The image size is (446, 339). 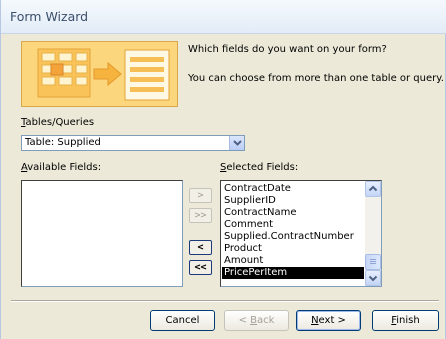 I want to click on available-fields-label: Available Fields:, so click(x=61, y=167).